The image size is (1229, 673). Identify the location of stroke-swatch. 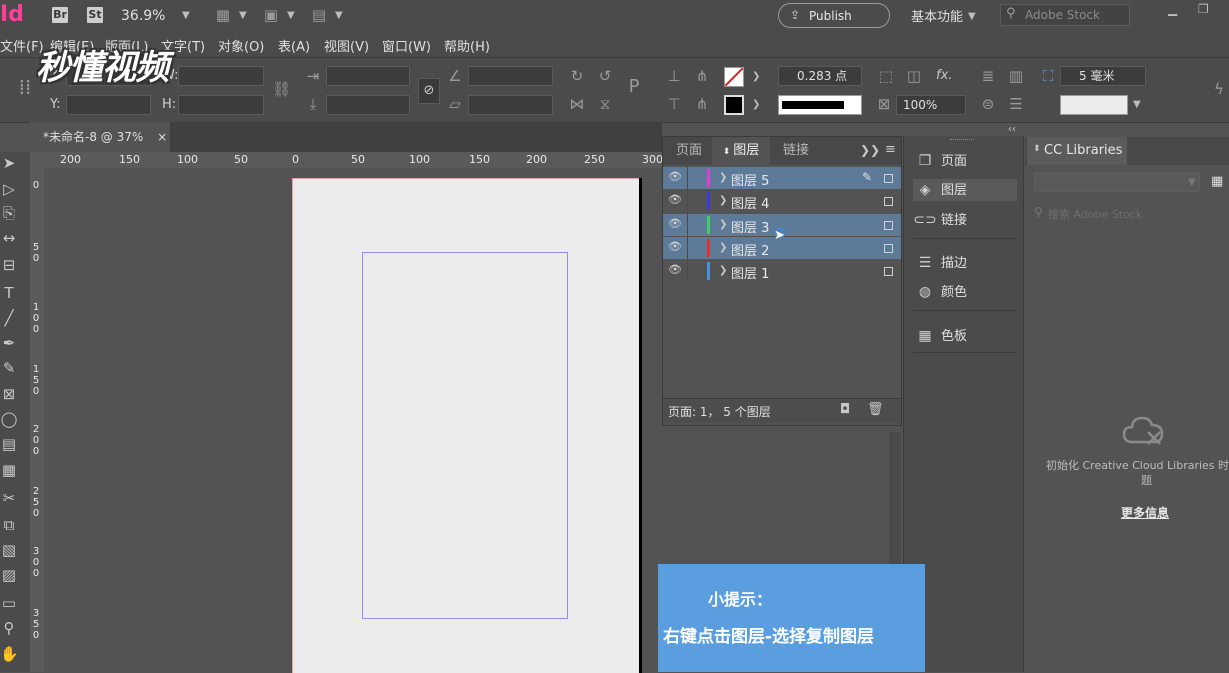
(734, 105).